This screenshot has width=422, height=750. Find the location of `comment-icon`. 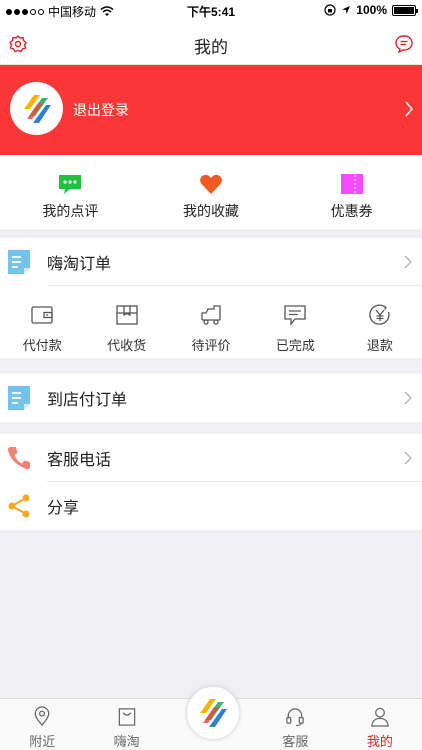

comment-icon is located at coordinates (70, 184).